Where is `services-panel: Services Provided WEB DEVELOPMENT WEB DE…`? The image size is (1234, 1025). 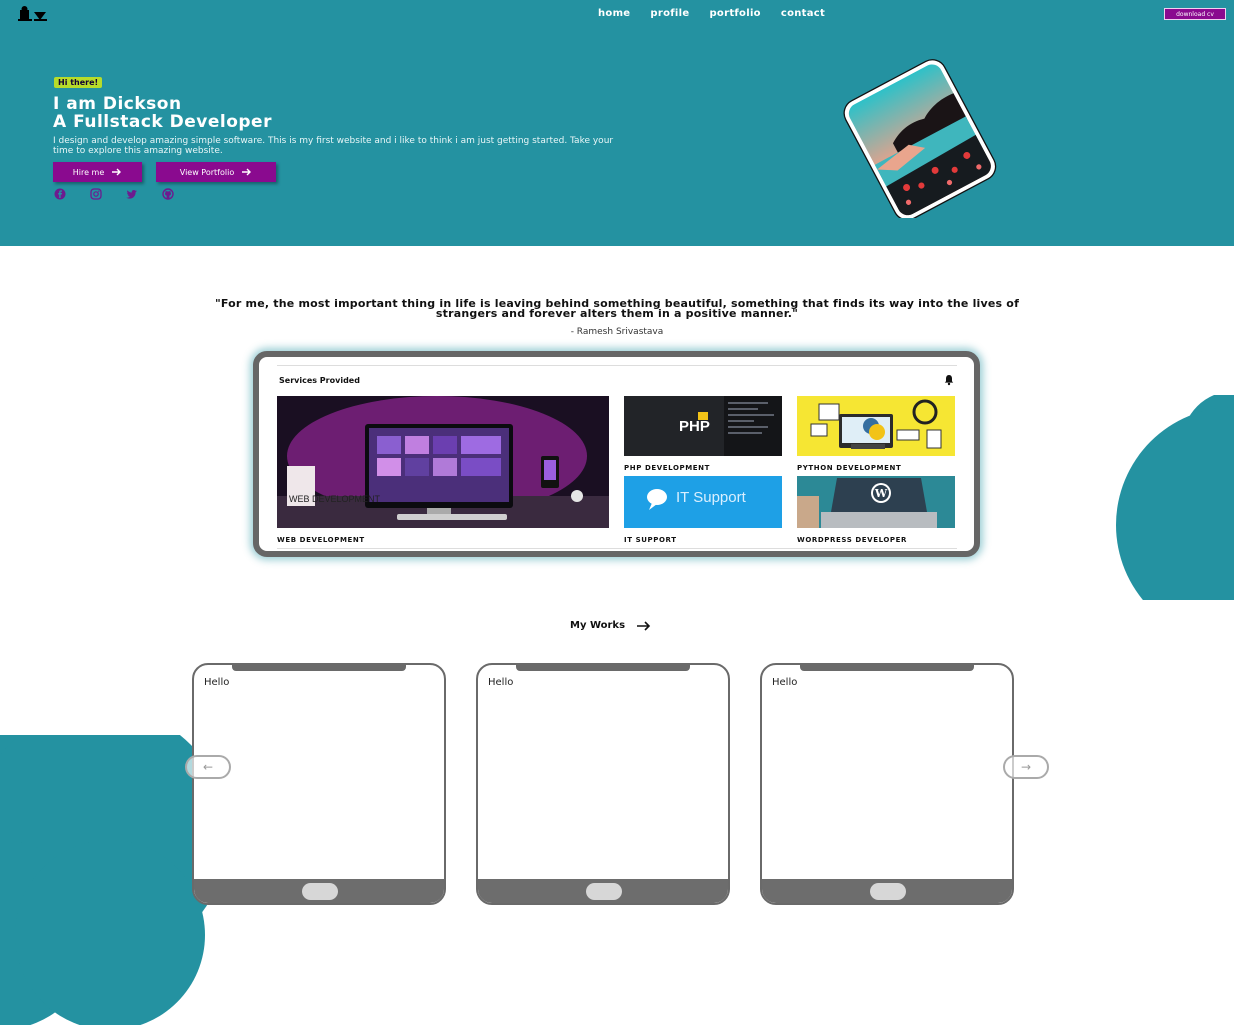
services-panel: Services Provided WEB DEVELOPMENT WEB DE… is located at coordinates (617, 457).